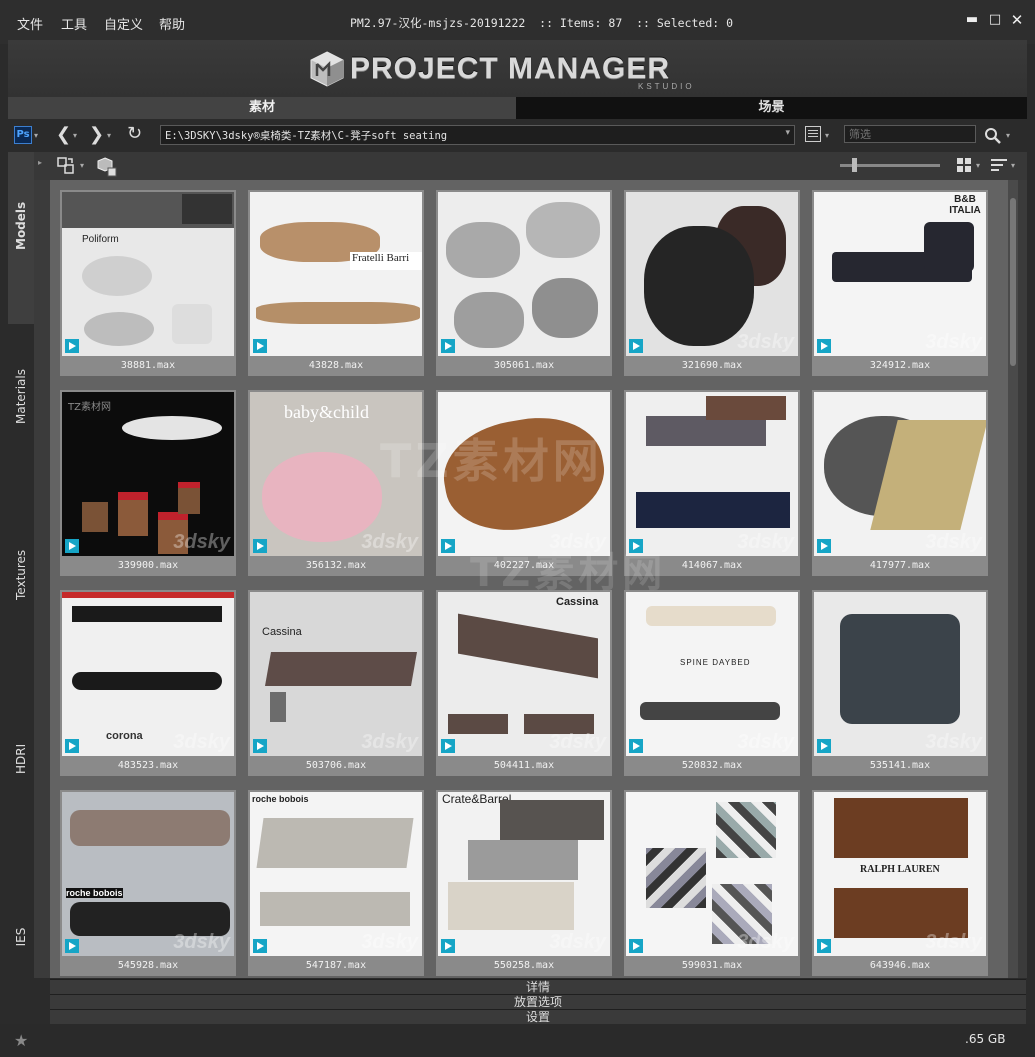  What do you see at coordinates (21, 238) in the screenshot?
I see `sidetab-models: Models` at bounding box center [21, 238].